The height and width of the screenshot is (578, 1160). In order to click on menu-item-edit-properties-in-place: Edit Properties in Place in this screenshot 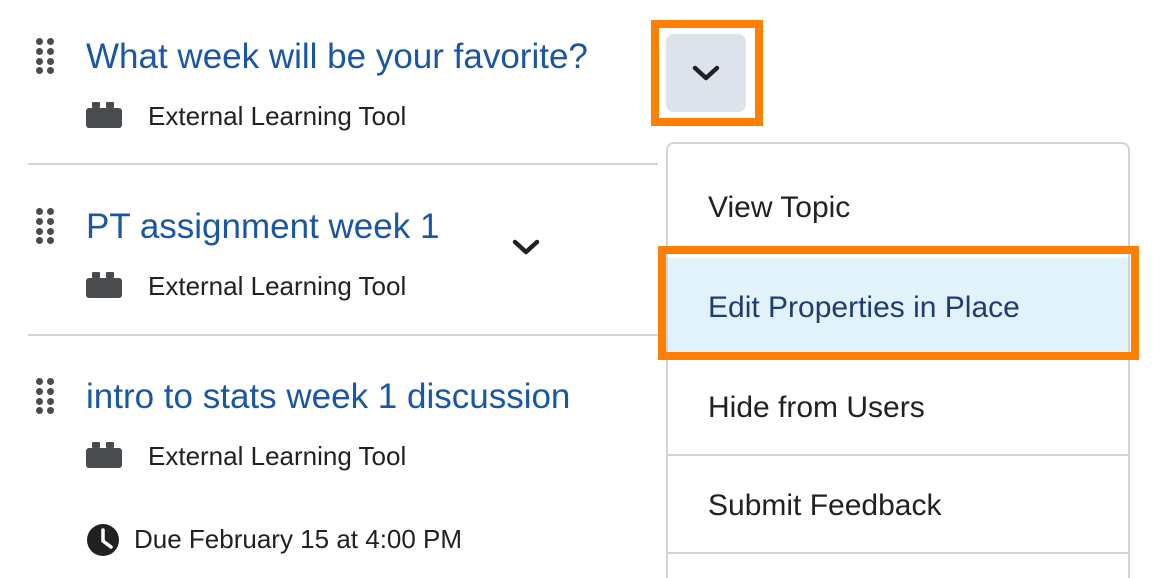, I will do `click(898, 308)`.